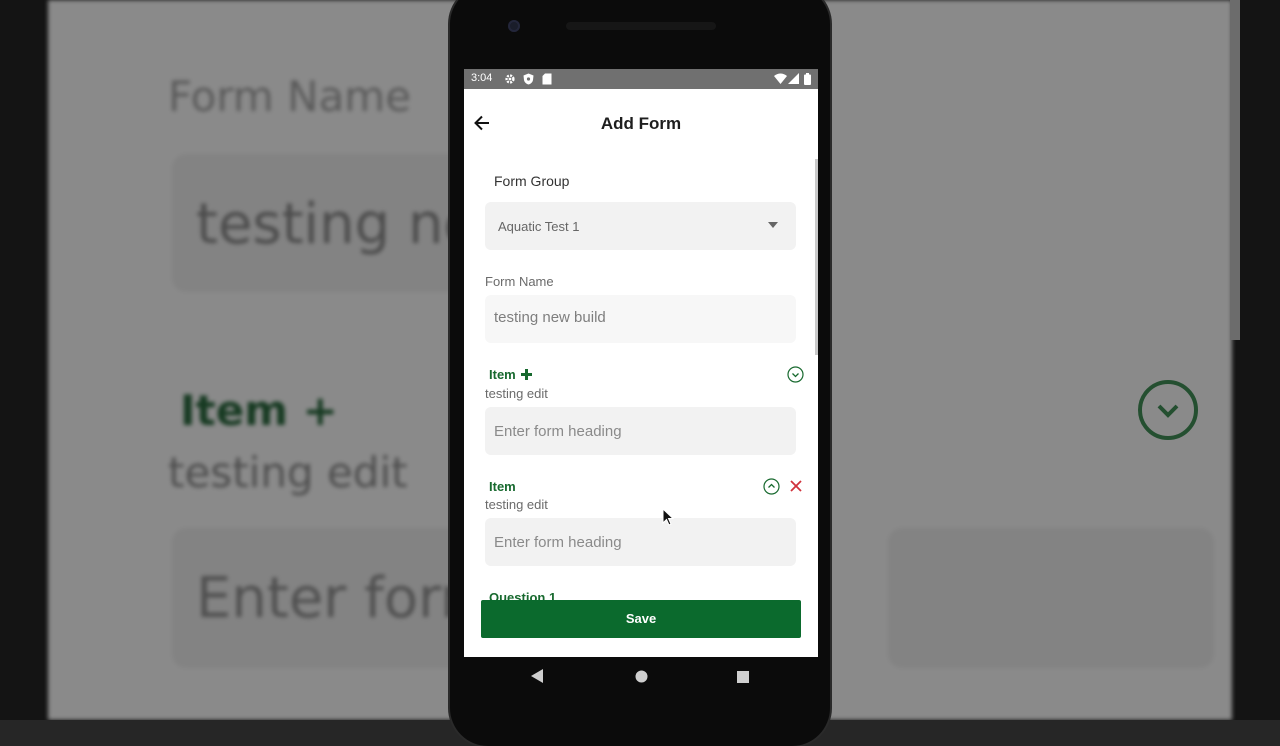  What do you see at coordinates (514, 26) in the screenshot?
I see `front-camera` at bounding box center [514, 26].